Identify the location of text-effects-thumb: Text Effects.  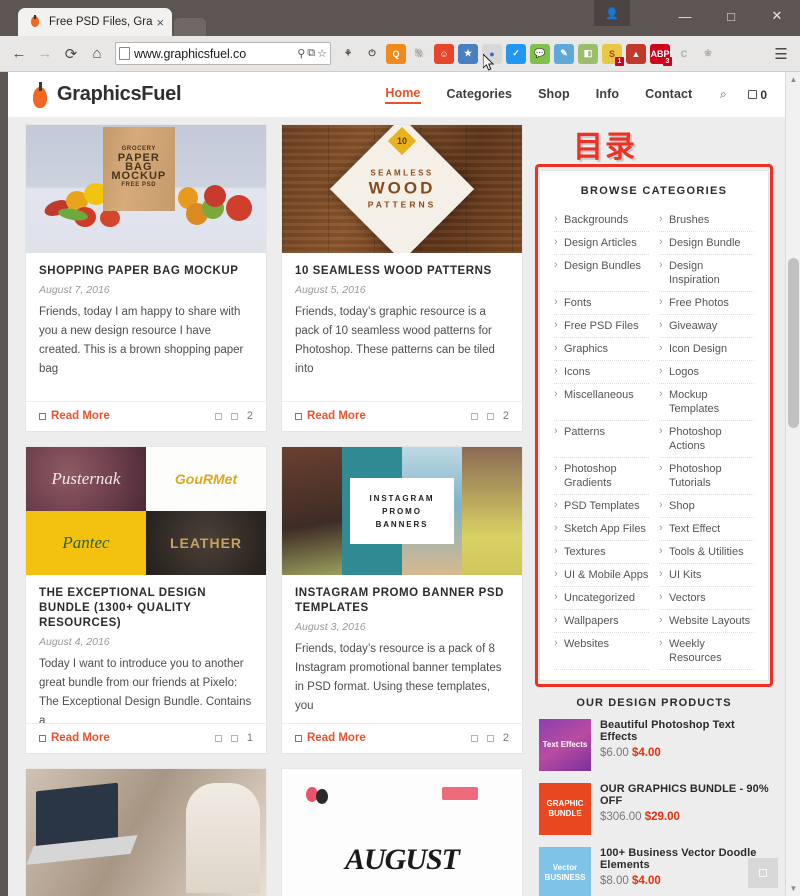
(565, 745).